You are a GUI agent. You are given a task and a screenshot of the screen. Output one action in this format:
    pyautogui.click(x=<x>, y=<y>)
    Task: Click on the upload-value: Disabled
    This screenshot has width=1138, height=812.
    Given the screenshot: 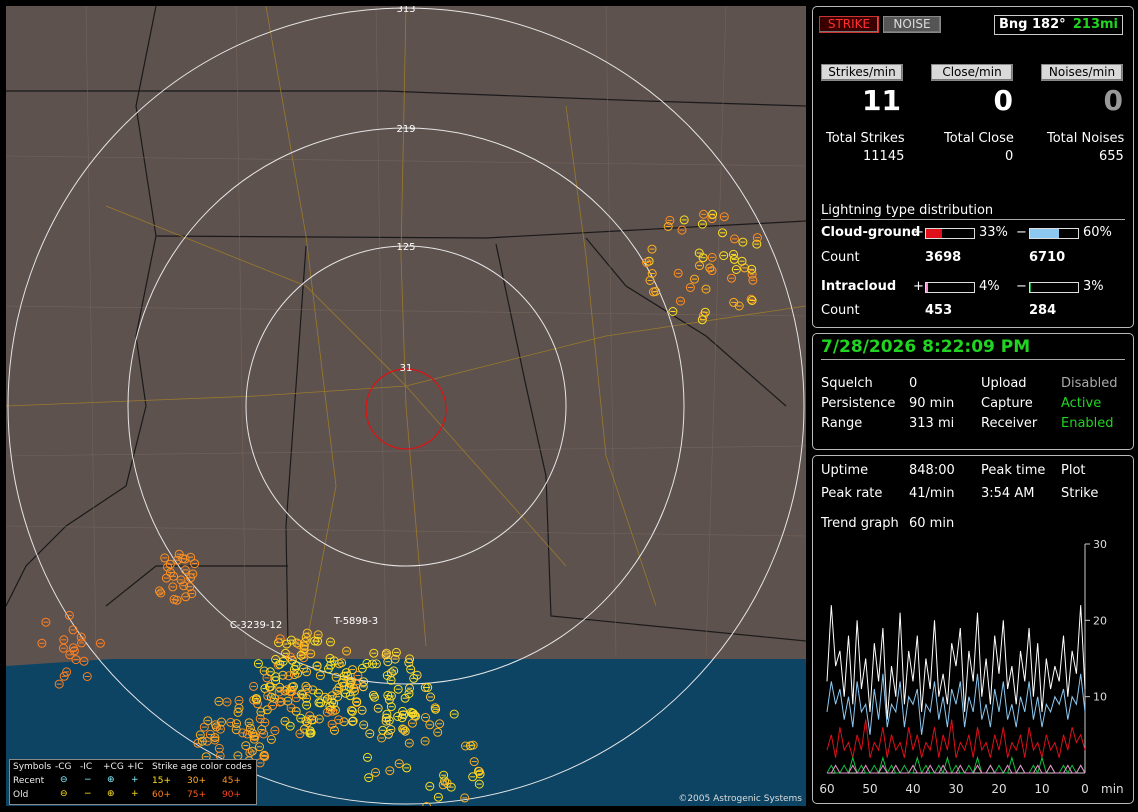 What is the action you would take?
    pyautogui.click(x=1089, y=383)
    